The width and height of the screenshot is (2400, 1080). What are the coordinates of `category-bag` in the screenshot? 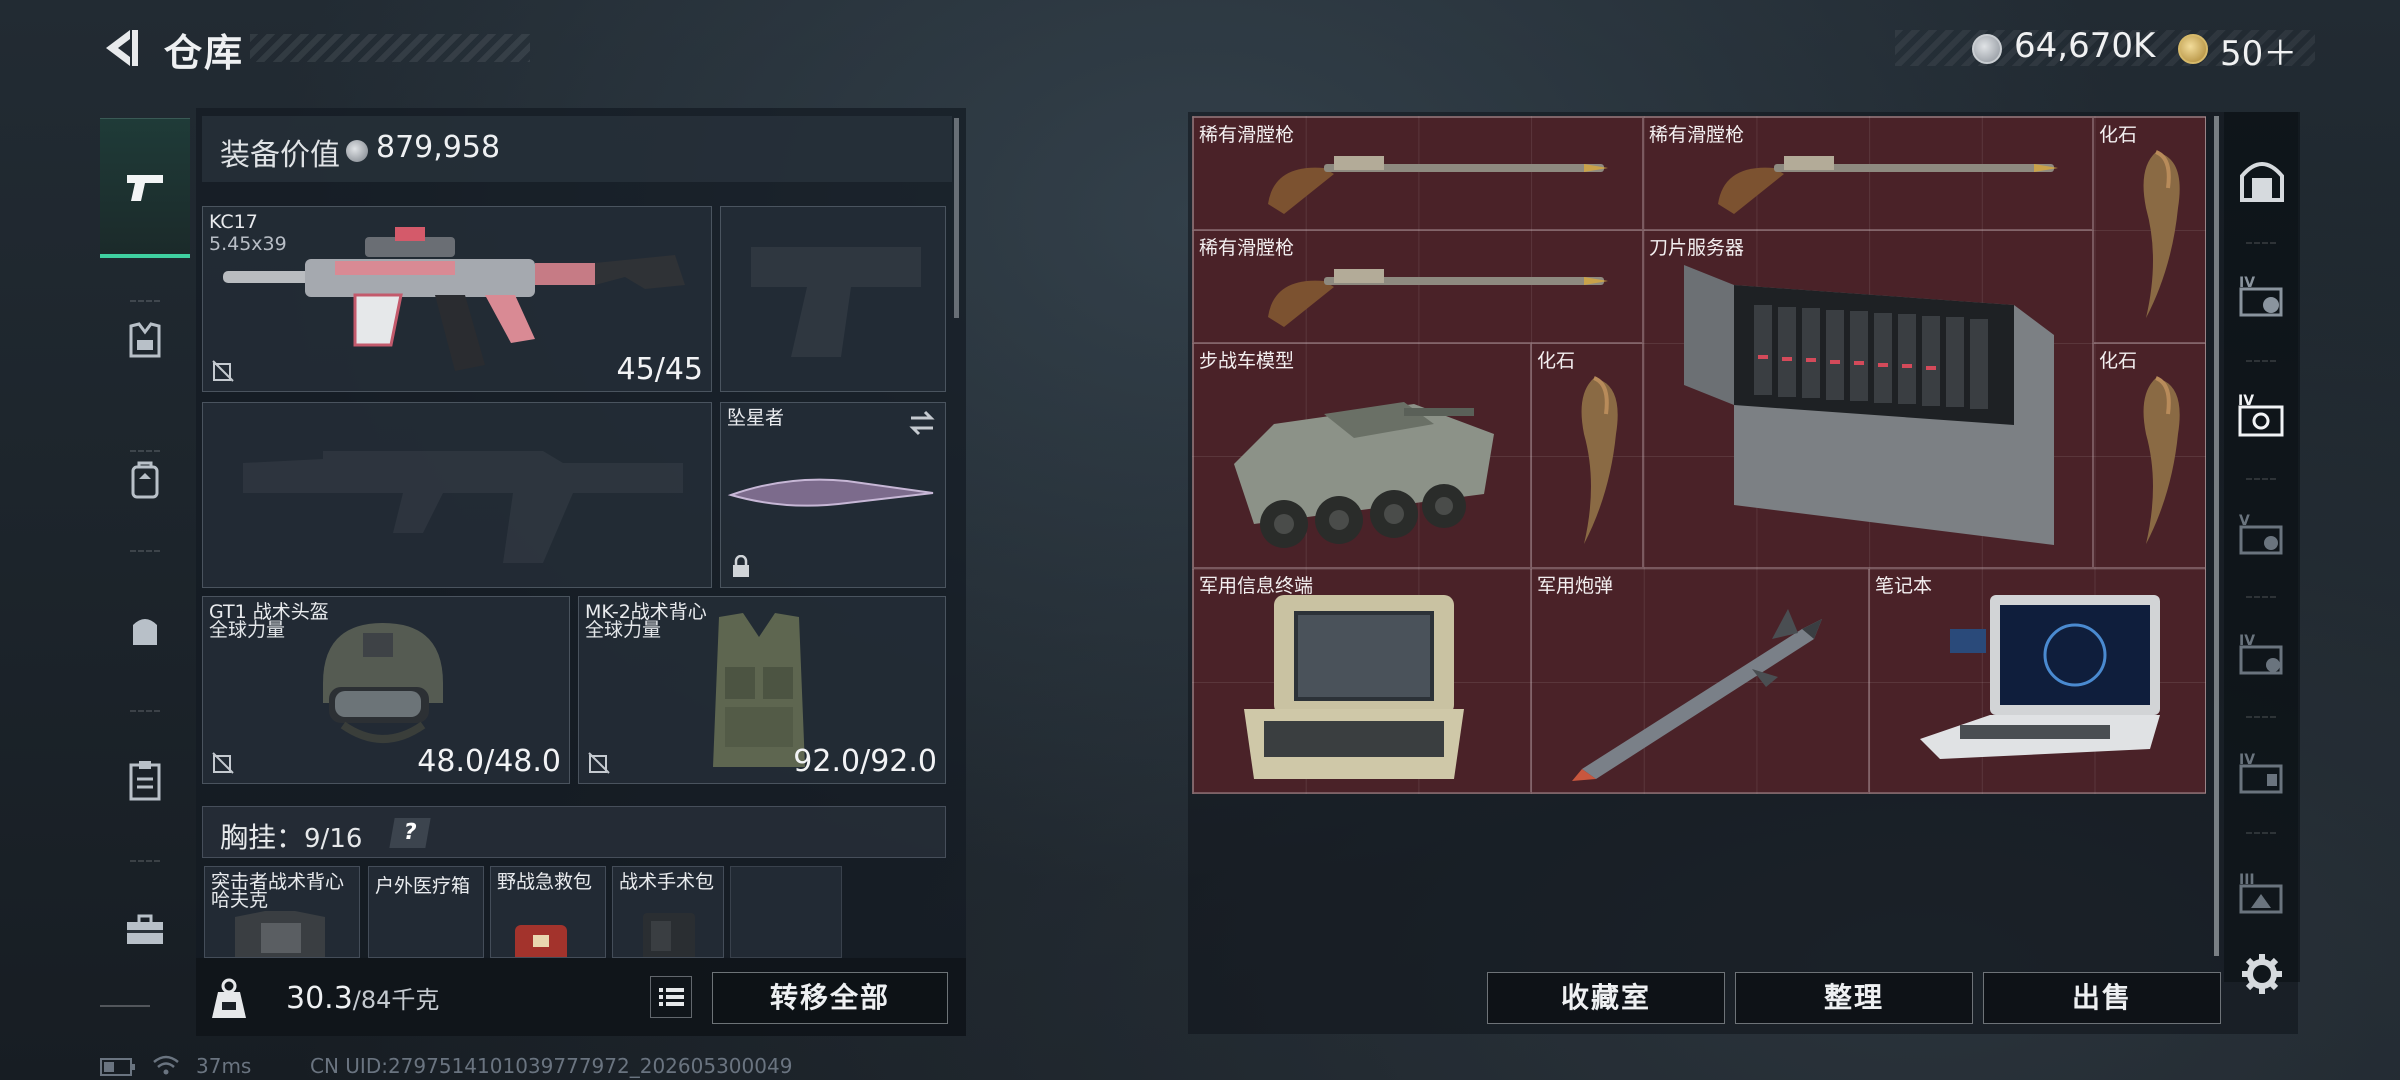 It's located at (145, 630).